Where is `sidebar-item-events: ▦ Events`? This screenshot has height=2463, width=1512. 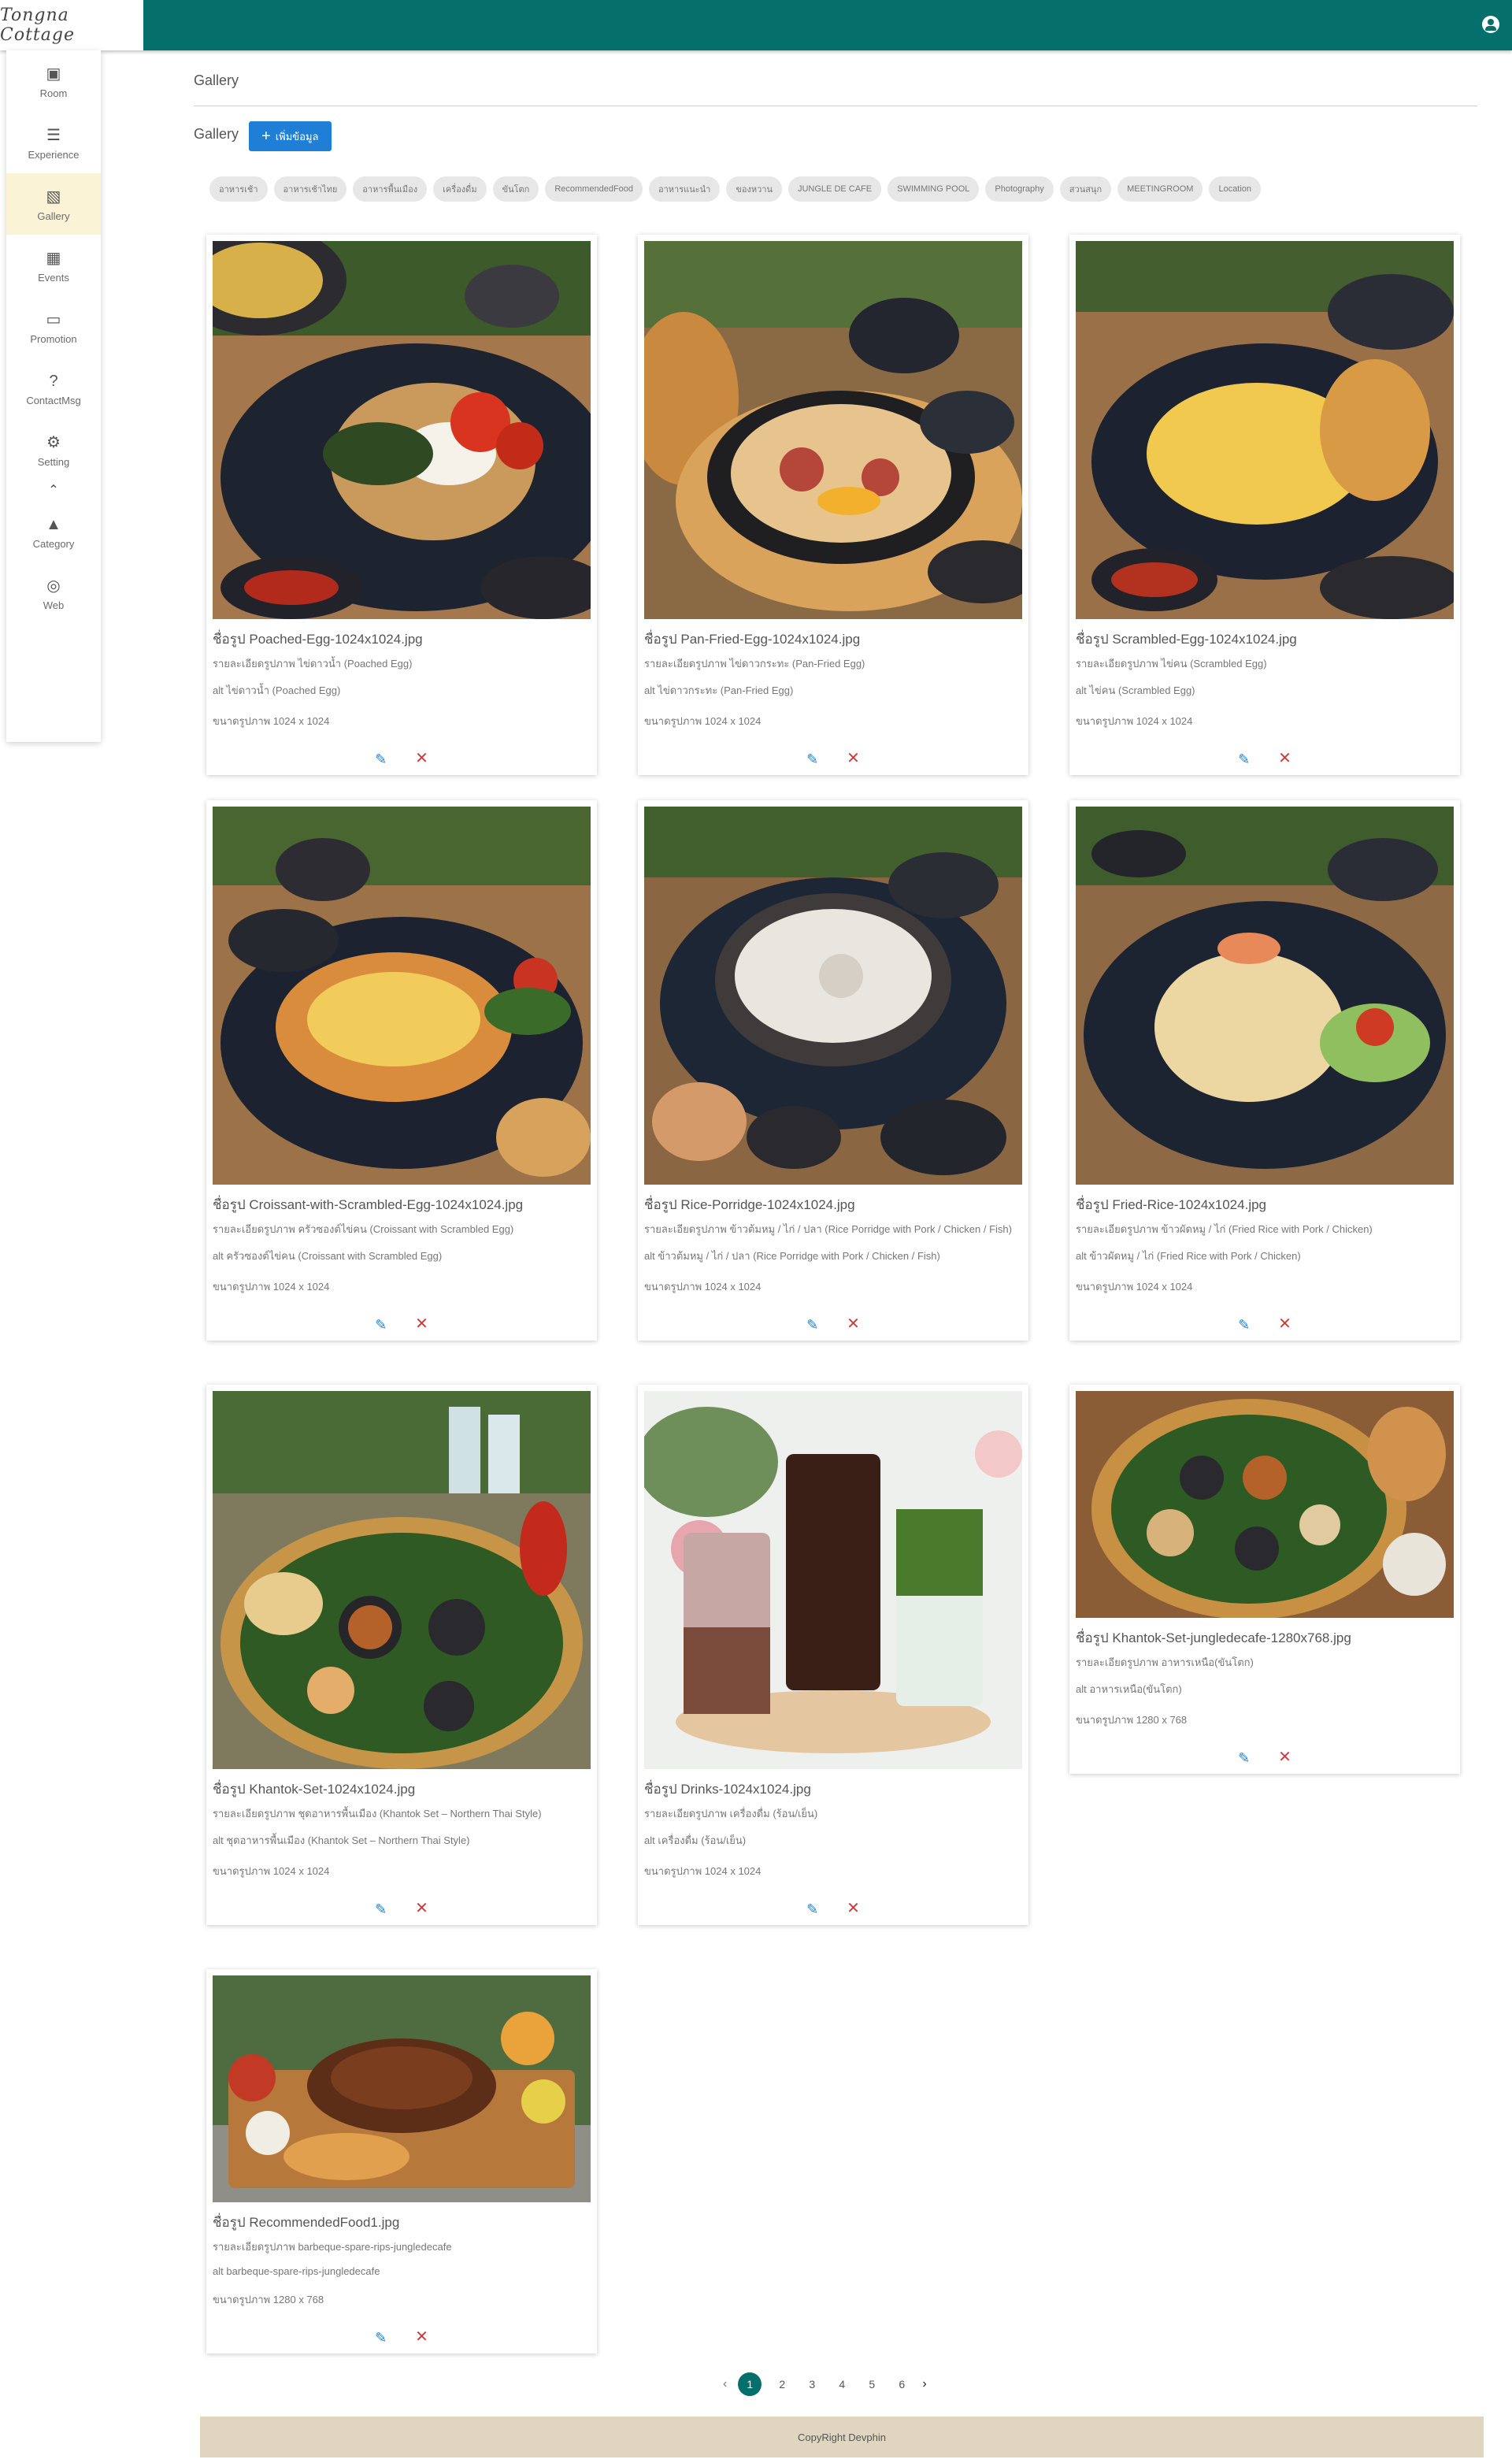
sidebar-item-events: ▦ Events is located at coordinates (53, 265).